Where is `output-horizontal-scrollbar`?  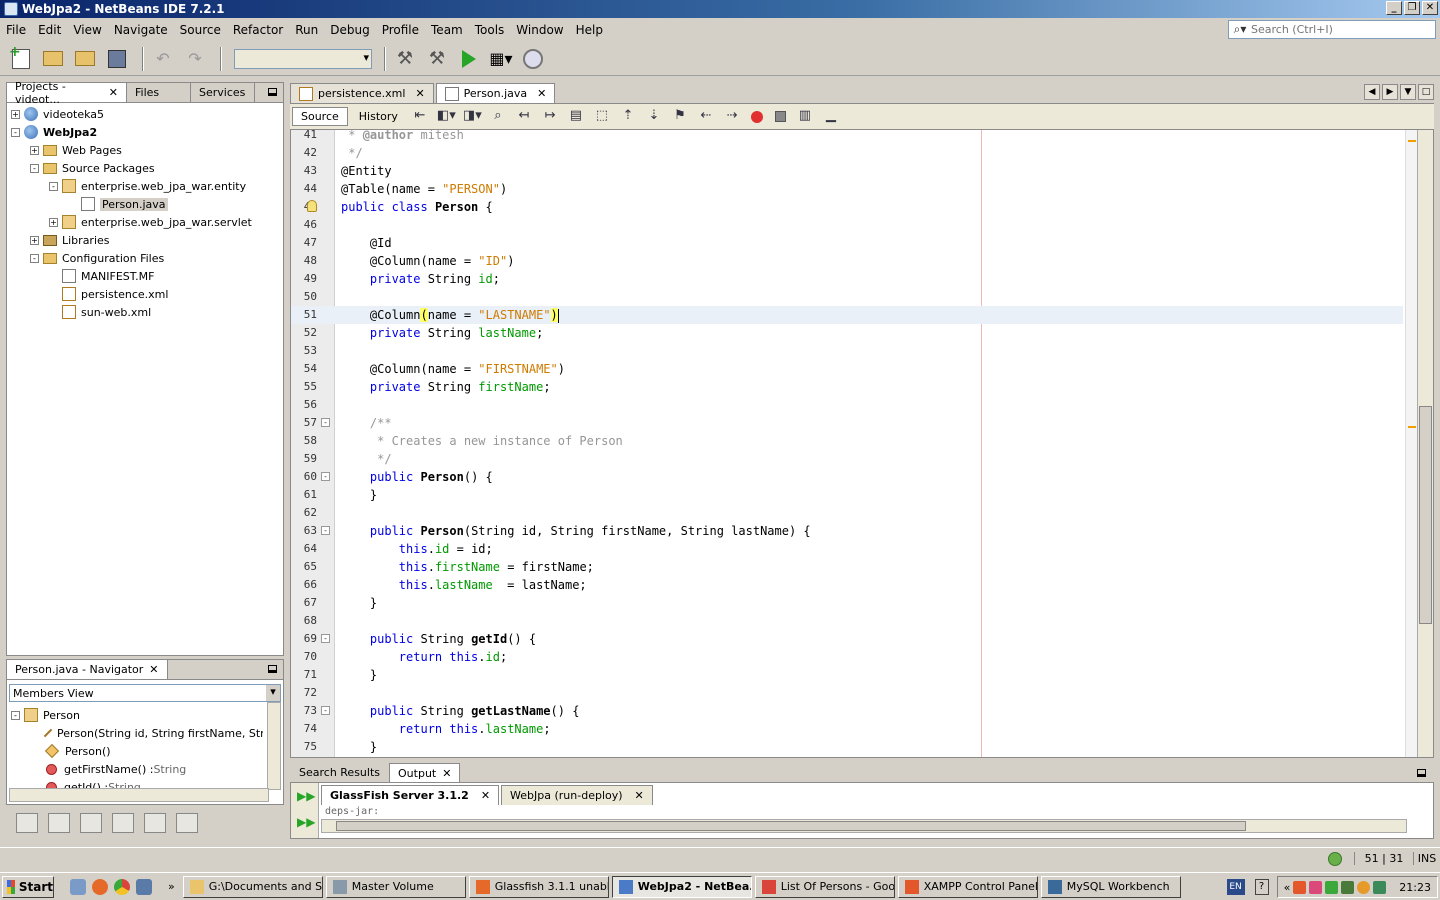 output-horizontal-scrollbar is located at coordinates (864, 826).